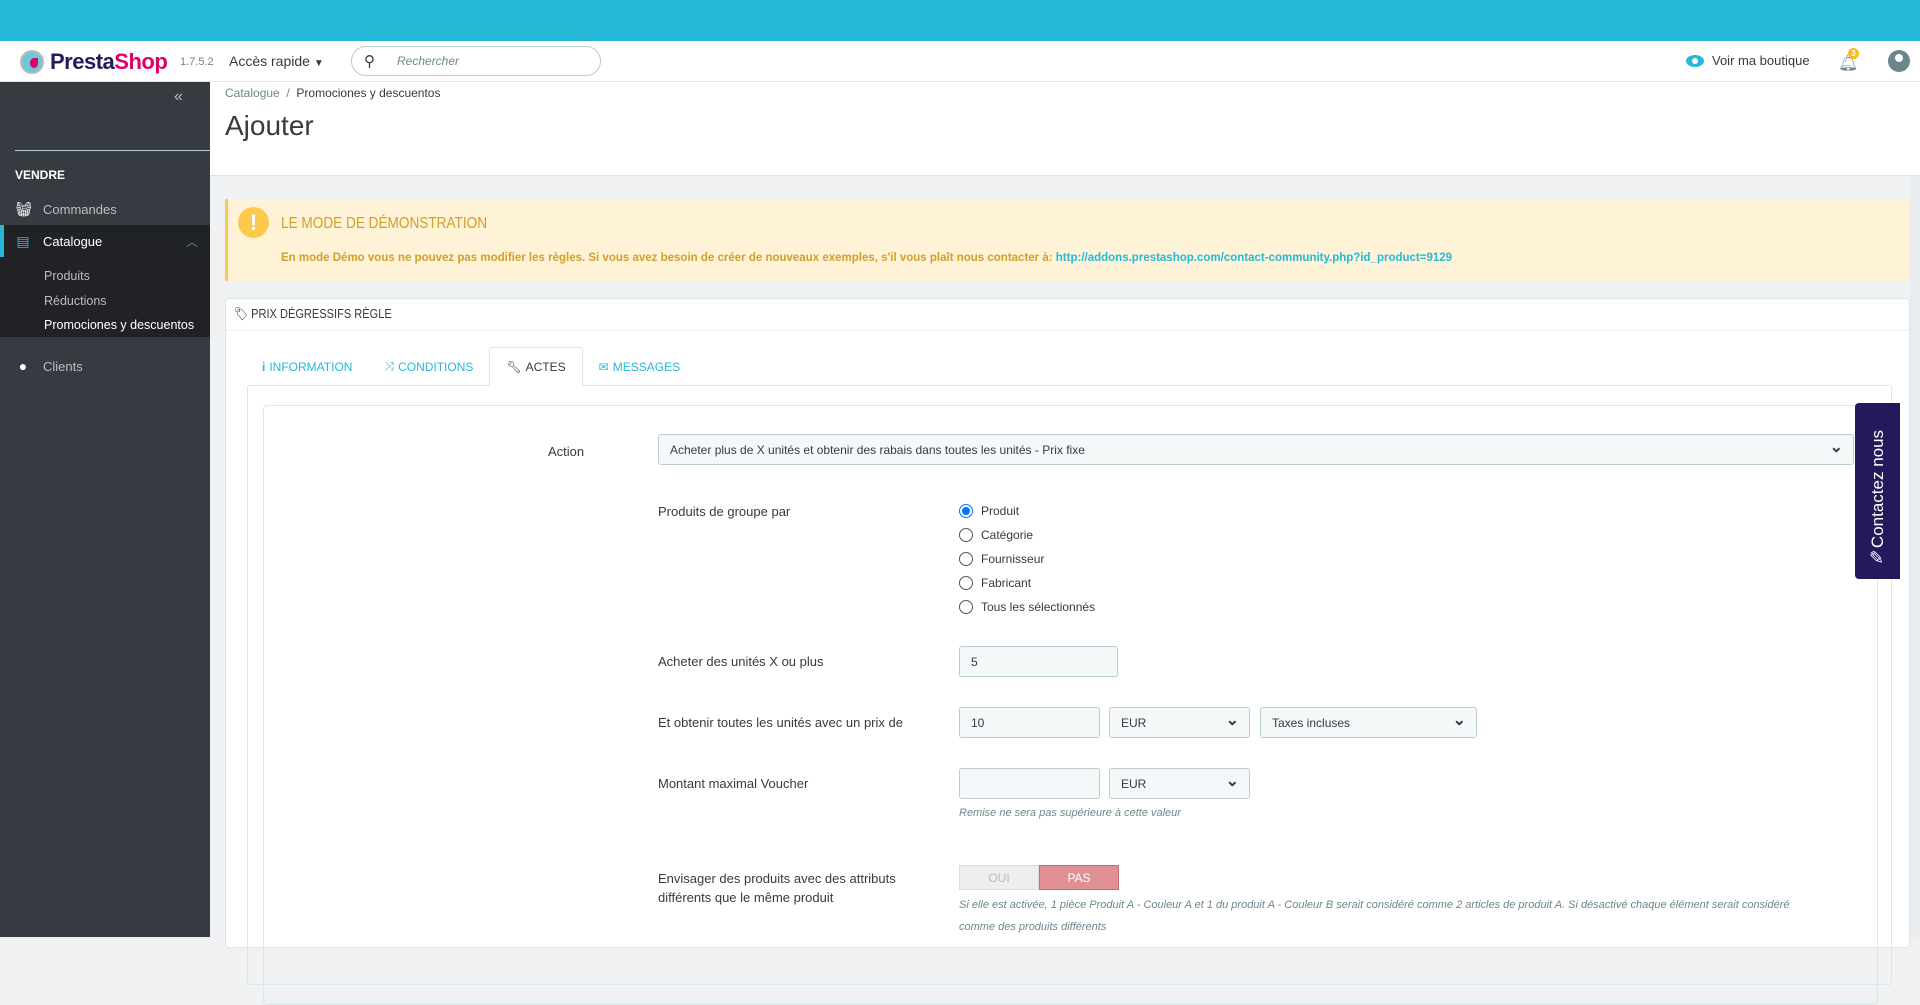  Describe the element at coordinates (999, 877) in the screenshot. I see `toggle-oui: OUI` at that location.